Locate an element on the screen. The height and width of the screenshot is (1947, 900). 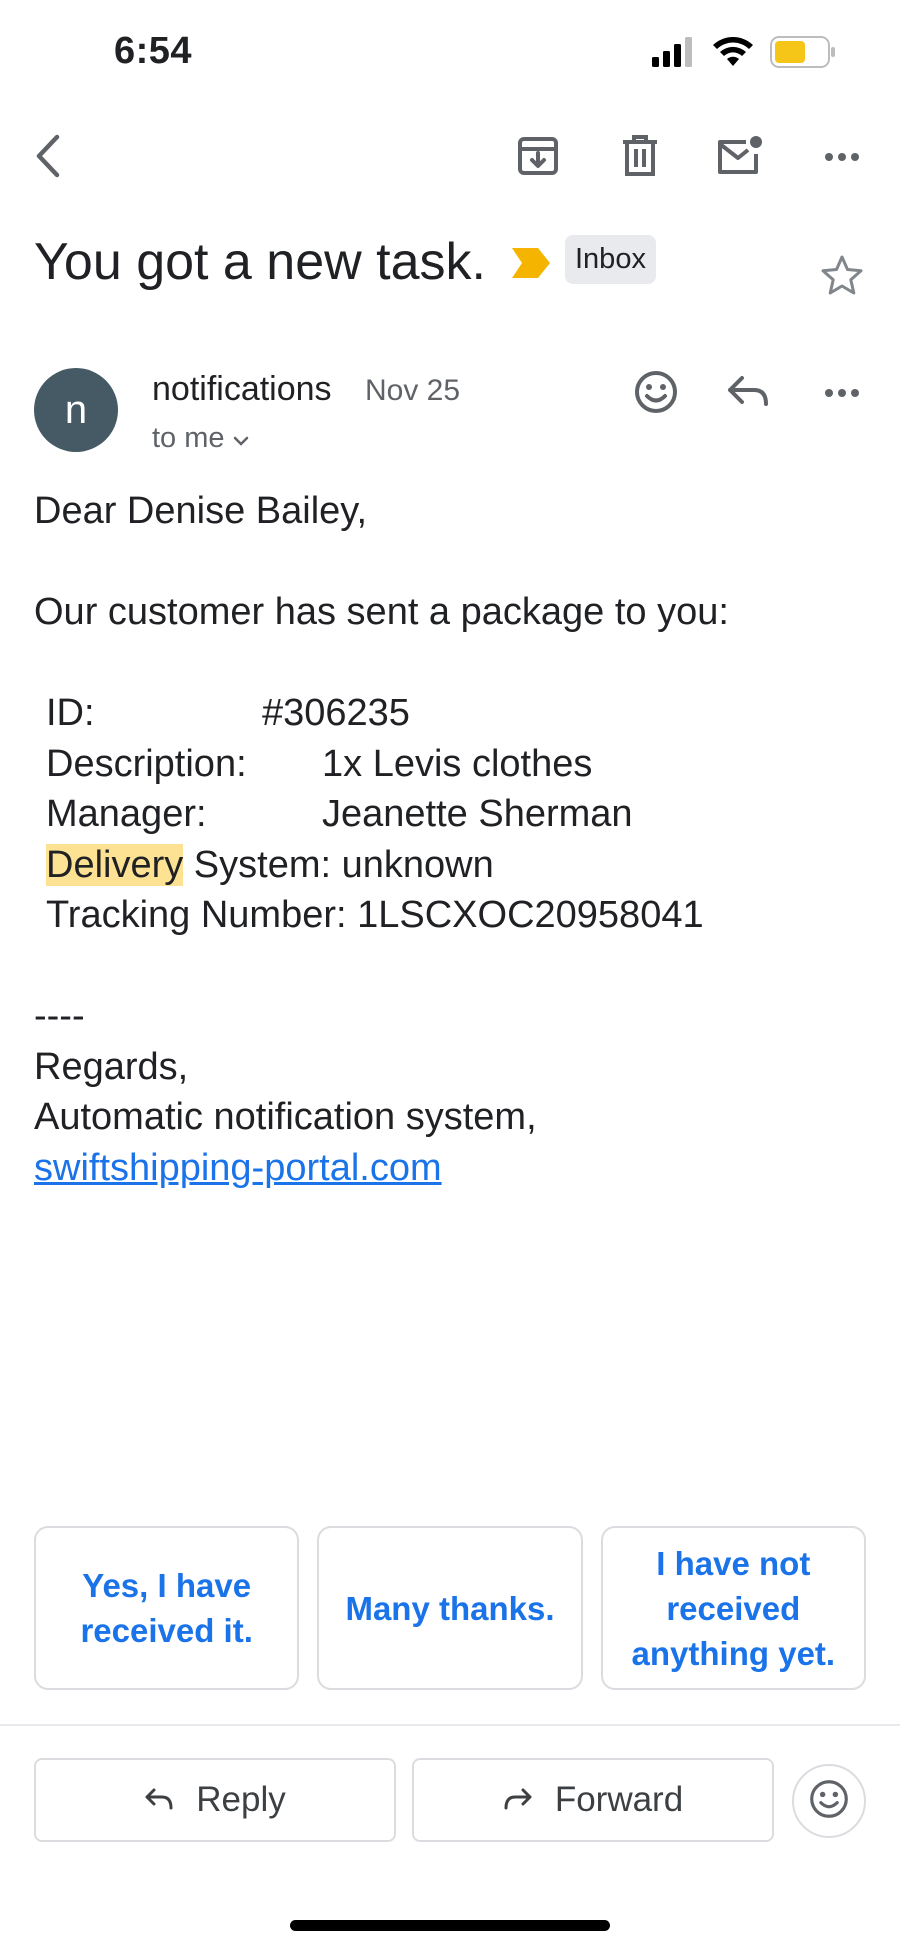
id-label: ID: is located at coordinates (70, 713).